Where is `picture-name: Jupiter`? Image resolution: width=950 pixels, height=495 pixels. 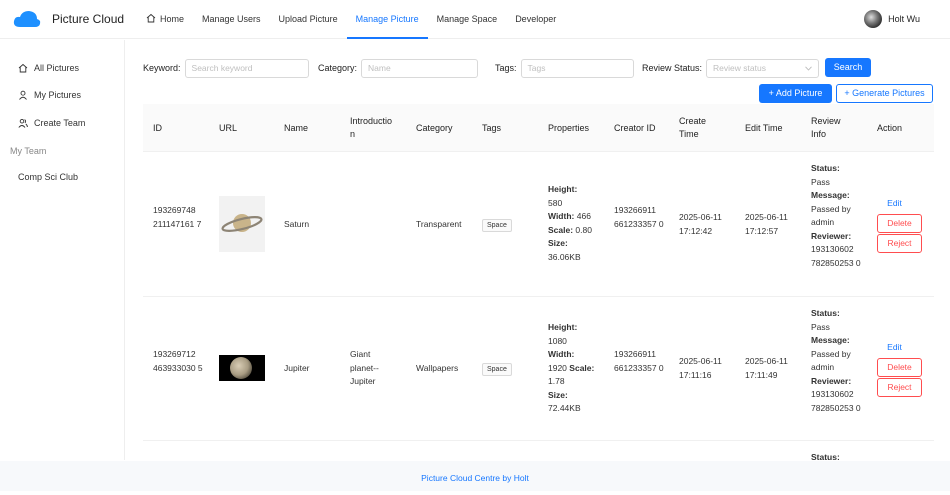
picture-name: Jupiter is located at coordinates (297, 368).